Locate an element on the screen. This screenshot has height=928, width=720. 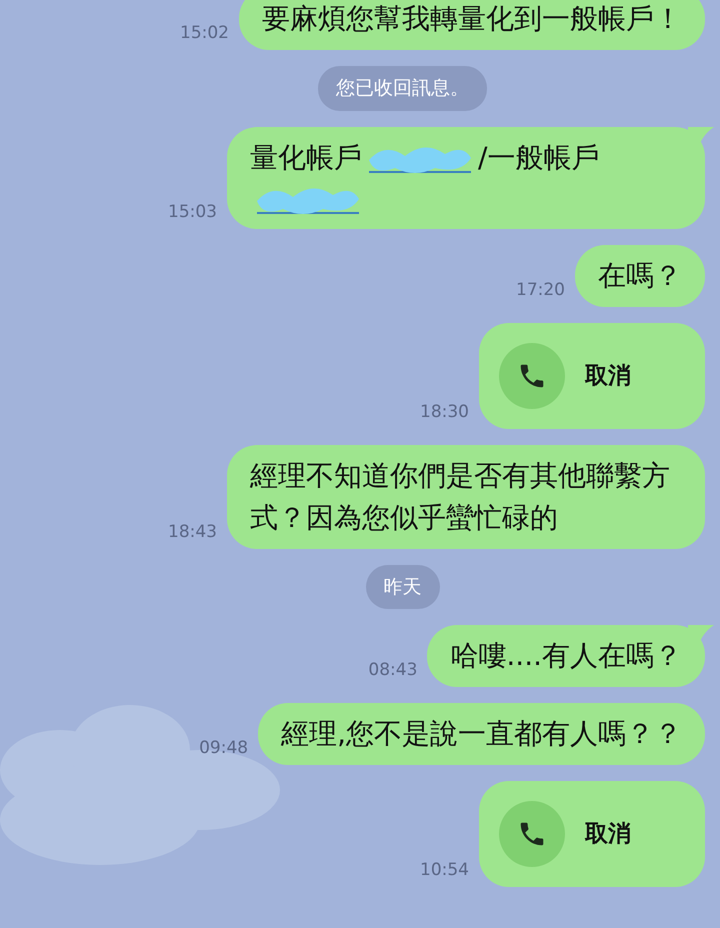
message-bubble: 在嗎？ is located at coordinates (640, 275).